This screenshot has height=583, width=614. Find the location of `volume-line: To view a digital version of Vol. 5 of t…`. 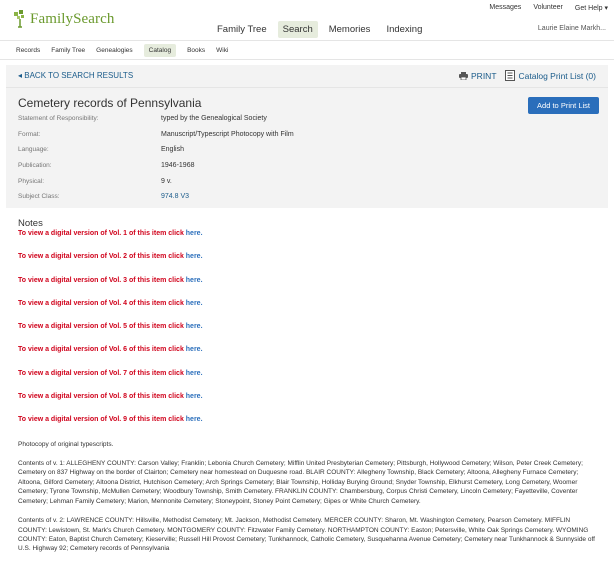

volume-line: To view a digital version of Vol. 5 of t… is located at coordinates (307, 334).